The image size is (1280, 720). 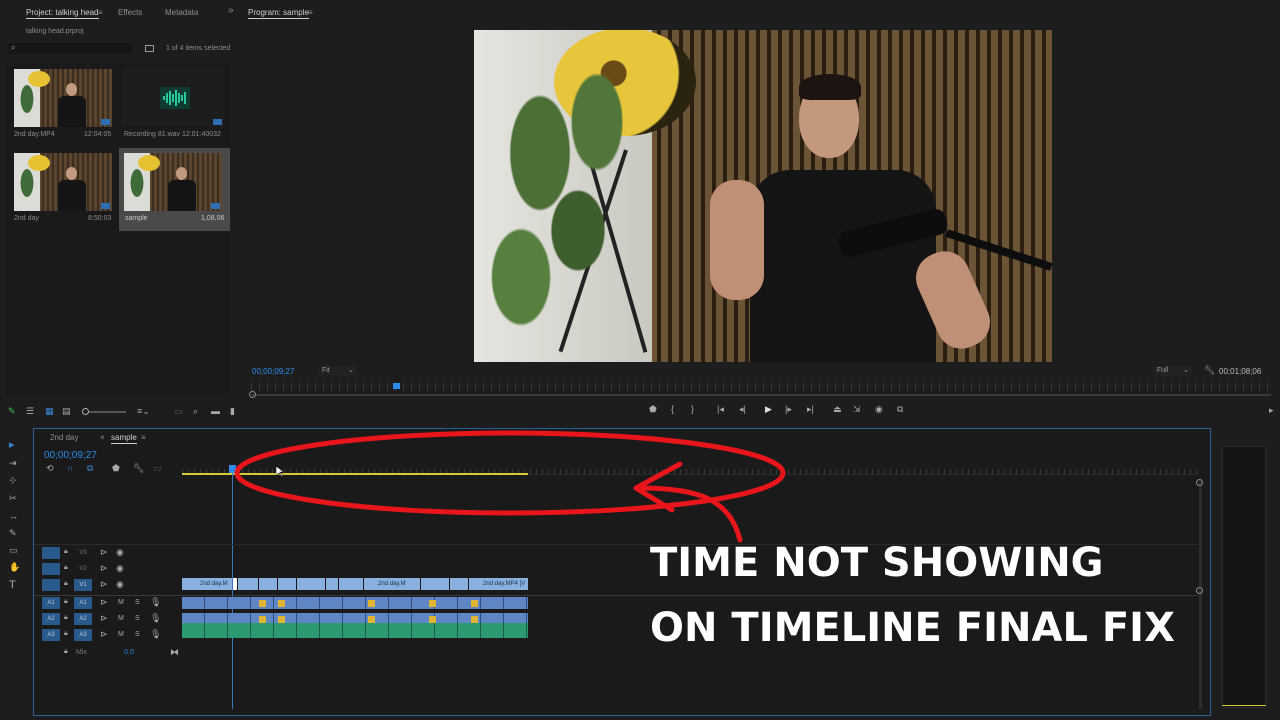 I want to click on marker-icon: ⬟, so click(x=653, y=409).